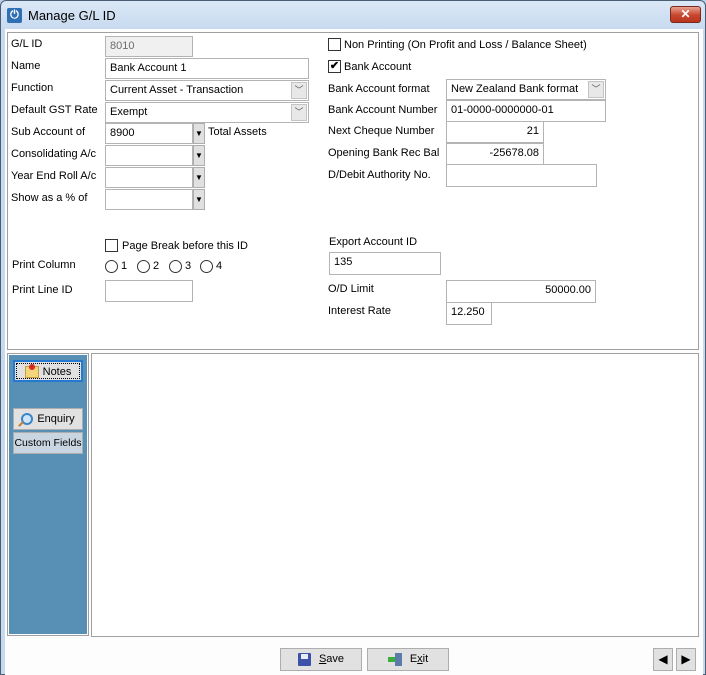  What do you see at coordinates (408, 659) in the screenshot?
I see `exit-button: Exit` at bounding box center [408, 659].